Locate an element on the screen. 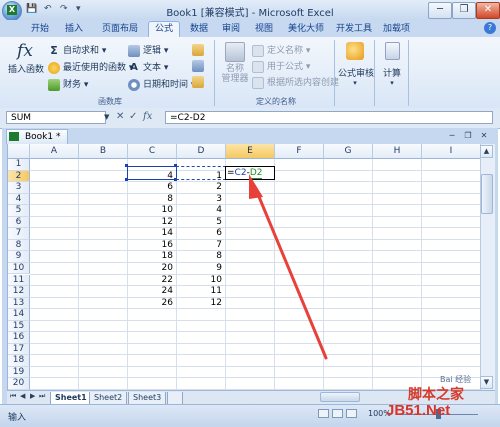 The width and height of the screenshot is (500, 427). text-button: A 文本 ▾ is located at coordinates (148, 67).